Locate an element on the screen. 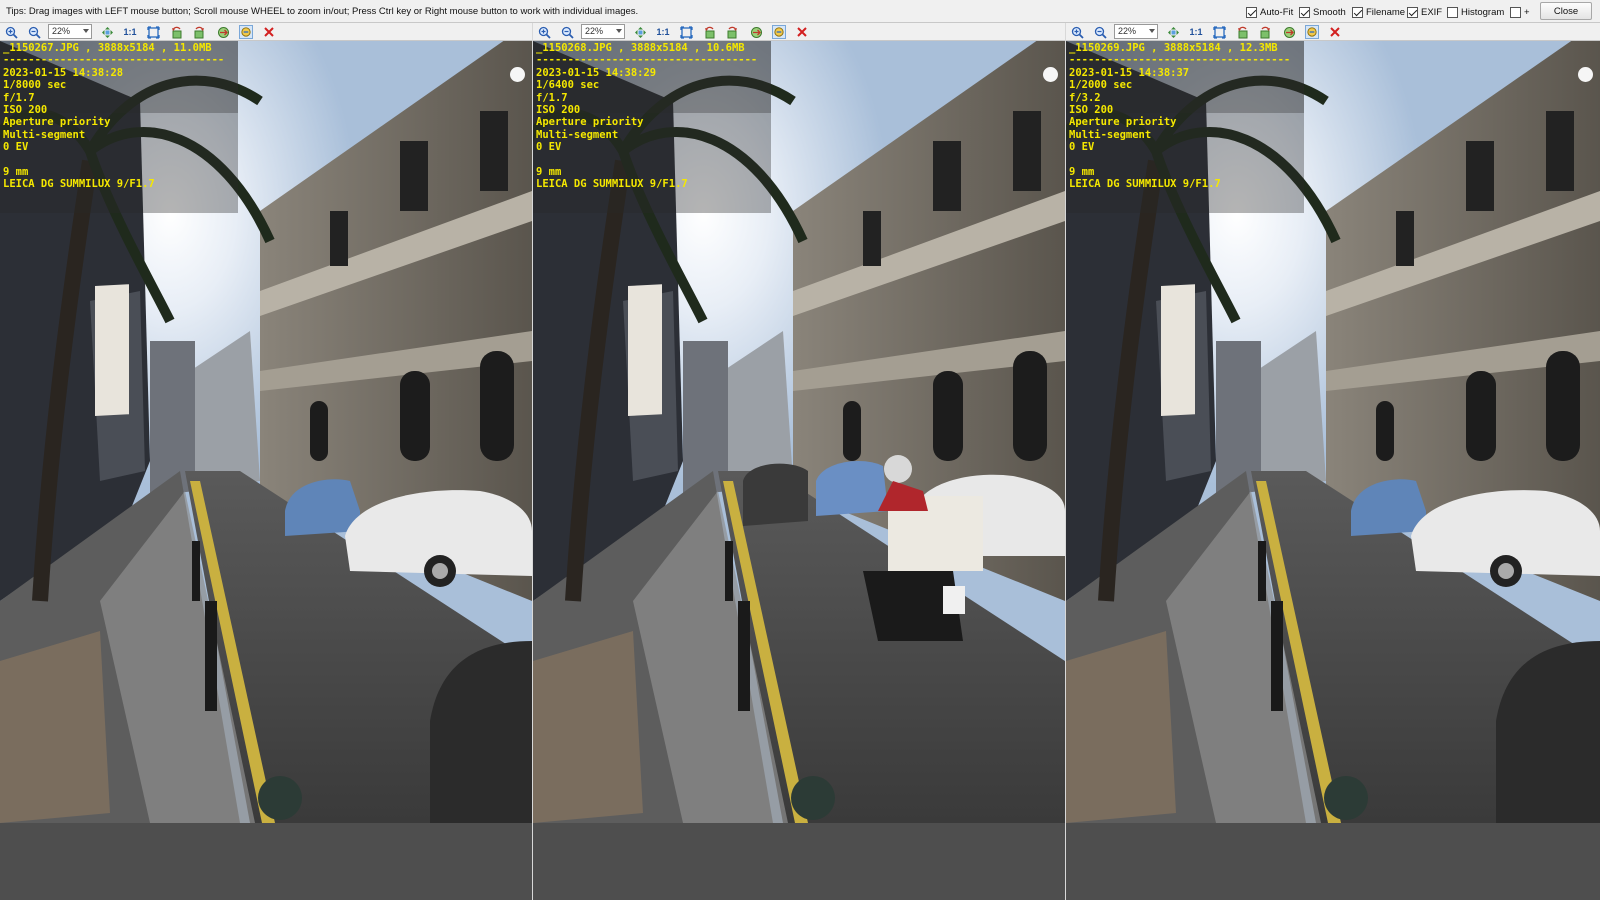 This screenshot has width=1600, height=900. exif-shutter: 1/8000 sec is located at coordinates (35, 85).